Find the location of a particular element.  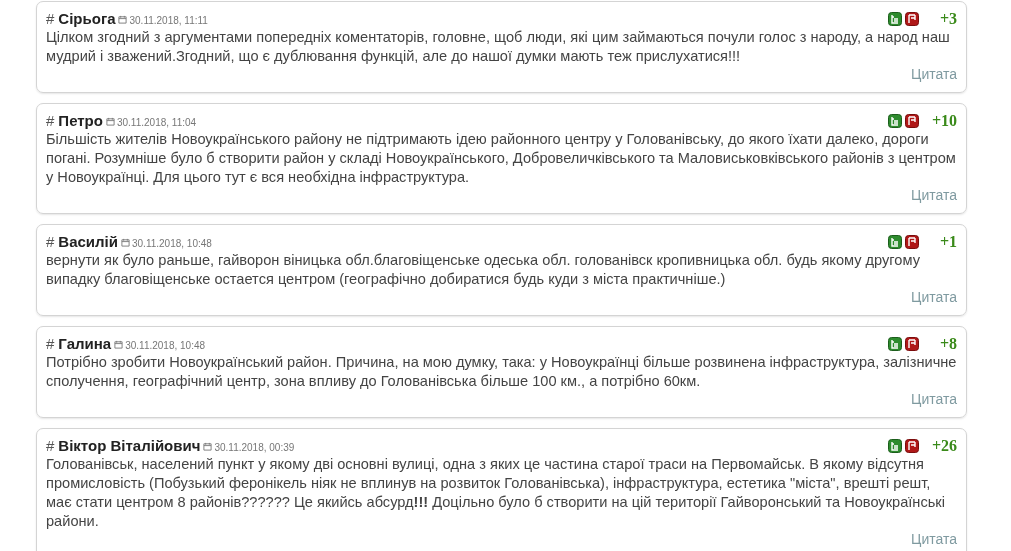

author-name: Сірьога is located at coordinates (87, 18).